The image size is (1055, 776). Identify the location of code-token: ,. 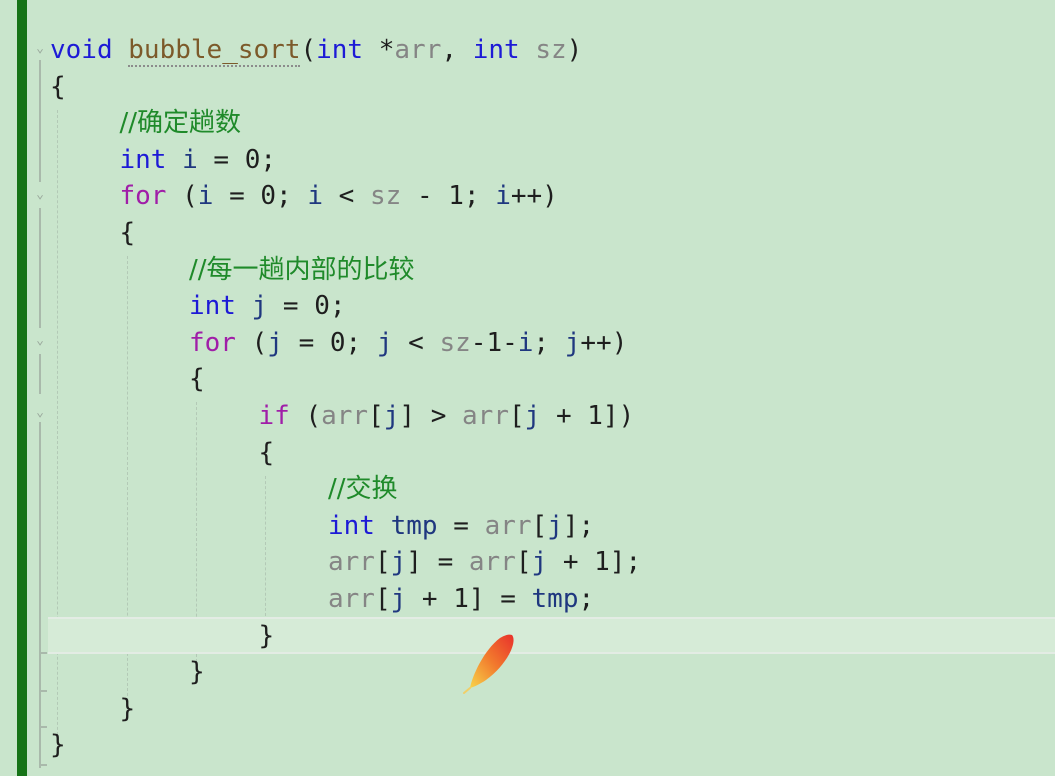
(457, 50).